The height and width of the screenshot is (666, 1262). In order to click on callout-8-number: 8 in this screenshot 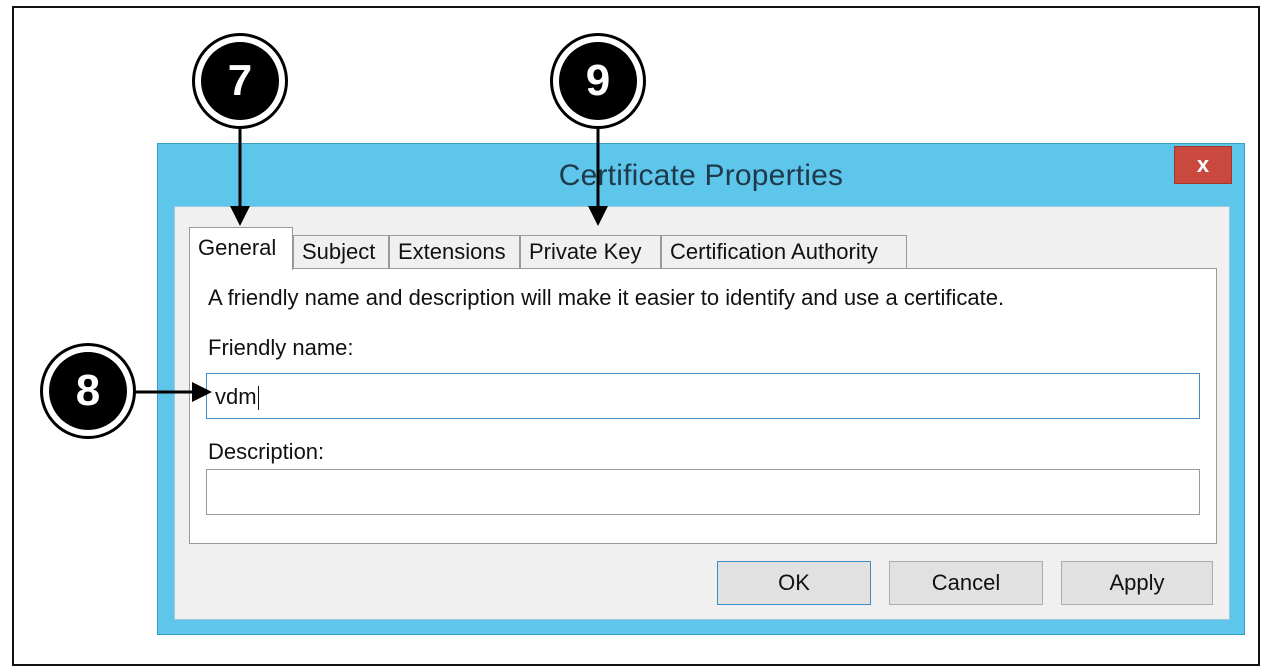, I will do `click(88, 391)`.